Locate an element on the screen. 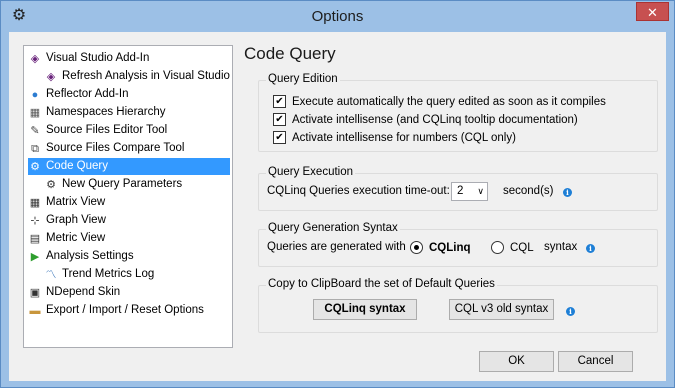 The width and height of the screenshot is (675, 388). cancel-label: Cancel is located at coordinates (595, 361).